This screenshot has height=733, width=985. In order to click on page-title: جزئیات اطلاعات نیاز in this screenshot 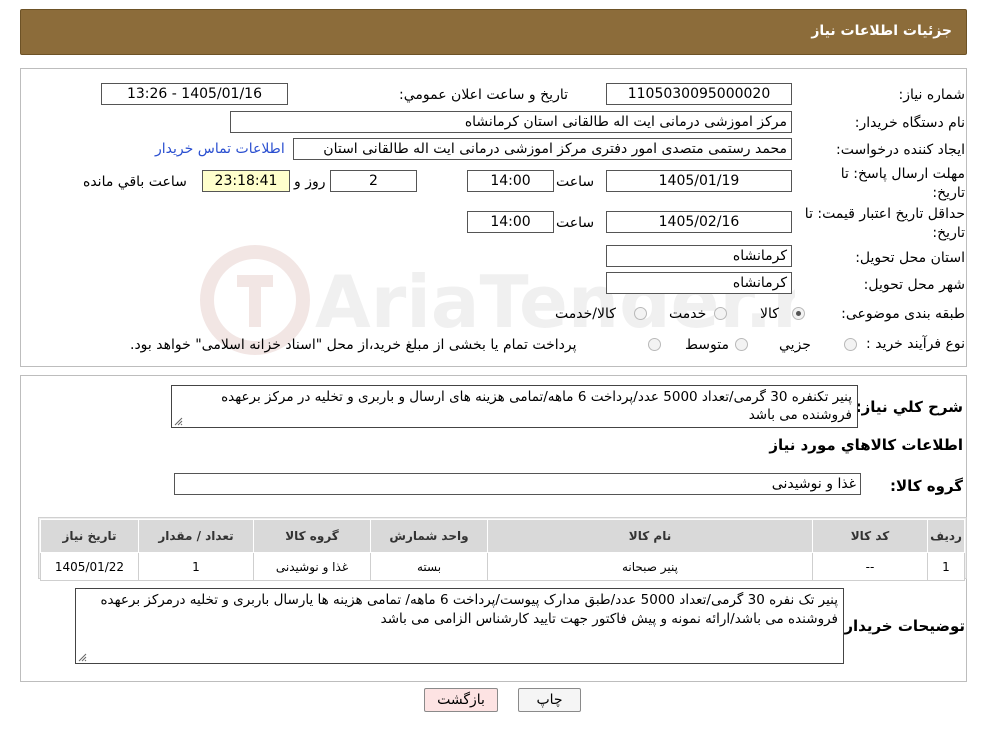, I will do `click(881, 31)`.